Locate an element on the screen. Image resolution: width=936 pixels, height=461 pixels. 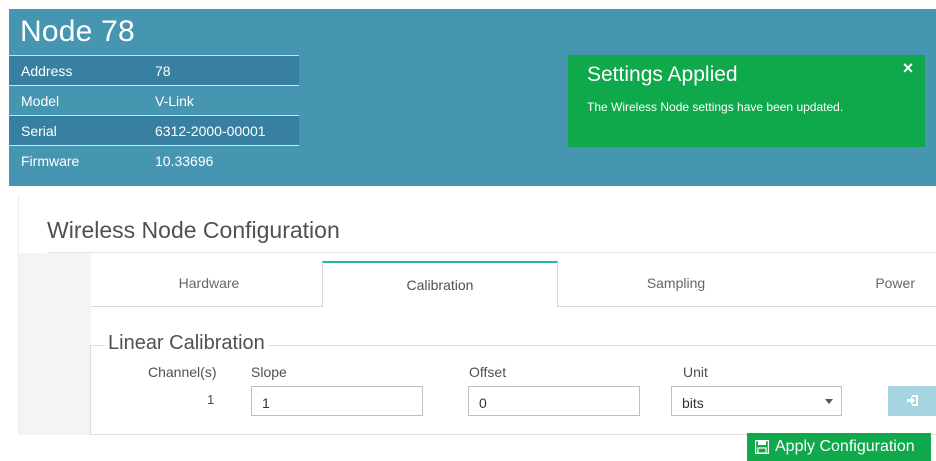
channel-number: 1 is located at coordinates (211, 399).